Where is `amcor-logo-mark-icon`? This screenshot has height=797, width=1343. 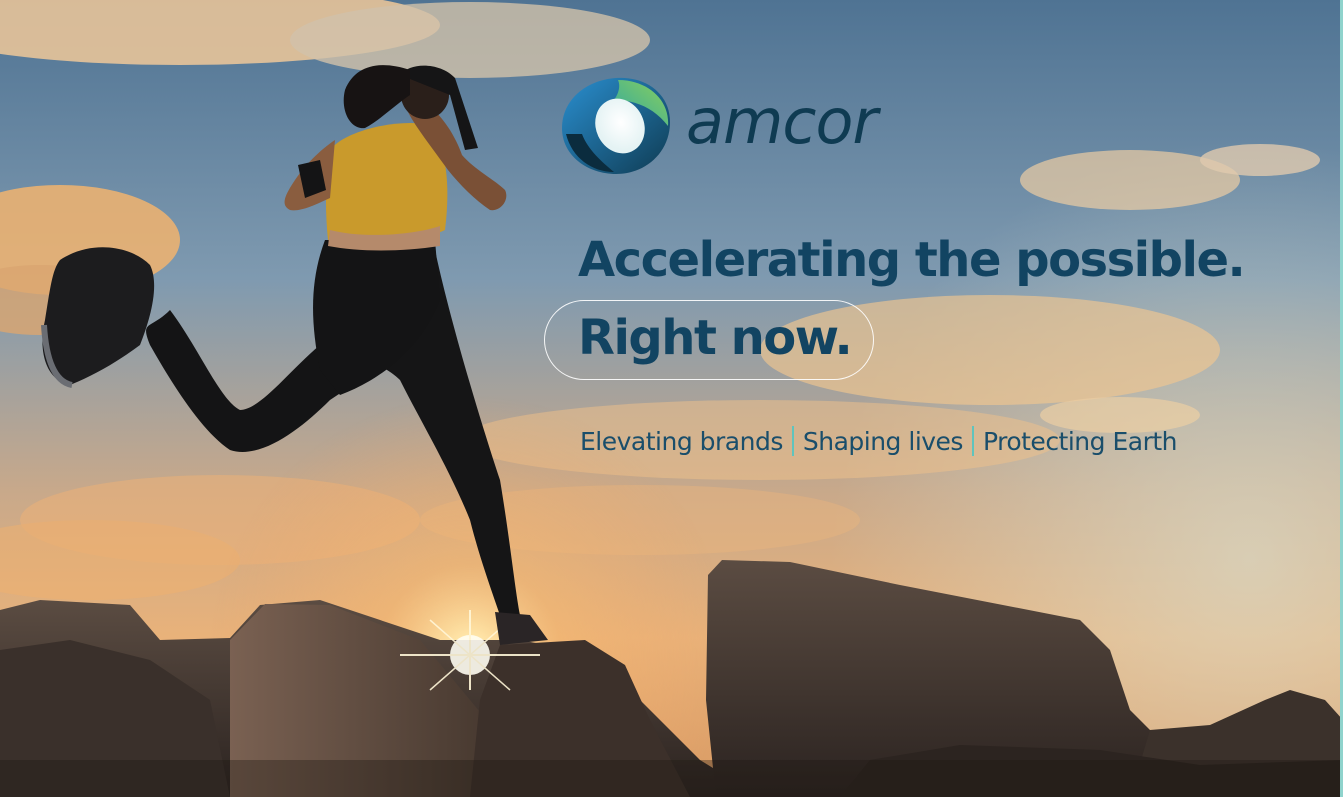
amcor-logo-mark-icon is located at coordinates (616, 125).